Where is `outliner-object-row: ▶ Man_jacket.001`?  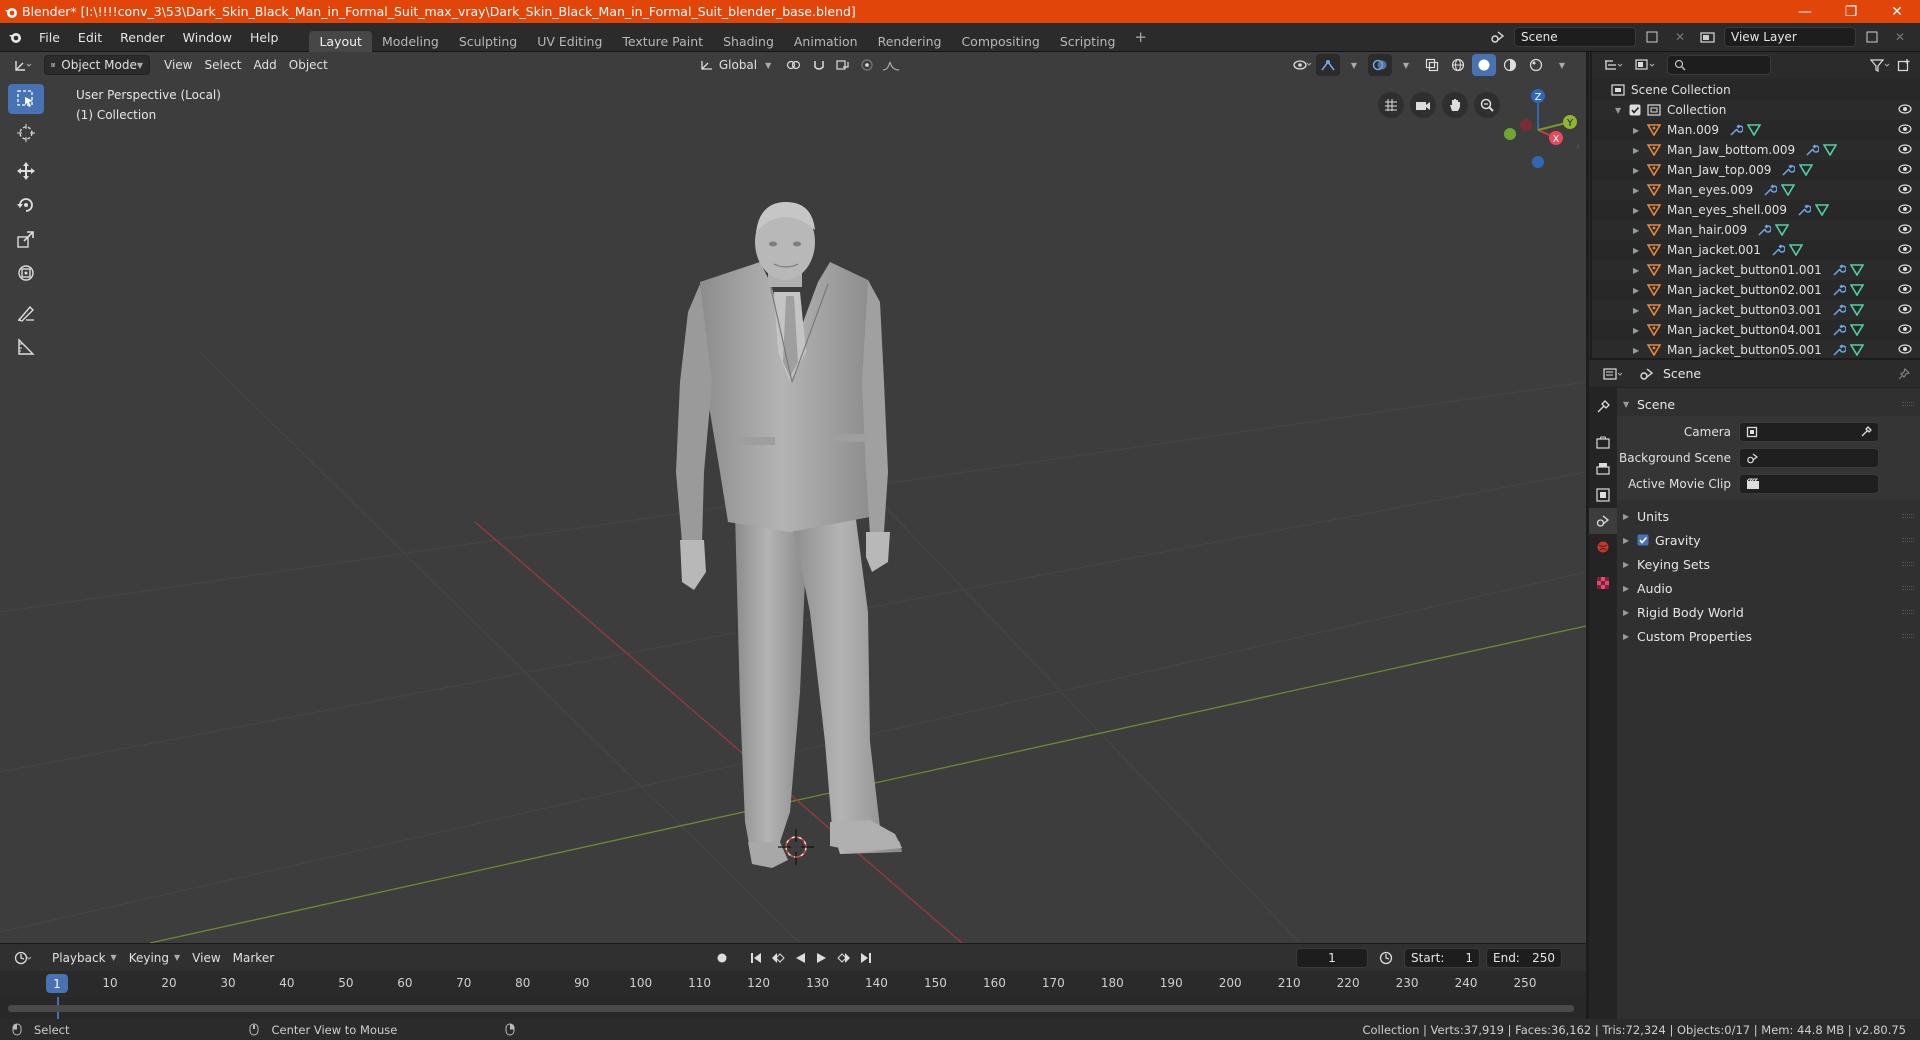
outliner-object-row: ▶ Man_jacket.001 is located at coordinates (1754, 250).